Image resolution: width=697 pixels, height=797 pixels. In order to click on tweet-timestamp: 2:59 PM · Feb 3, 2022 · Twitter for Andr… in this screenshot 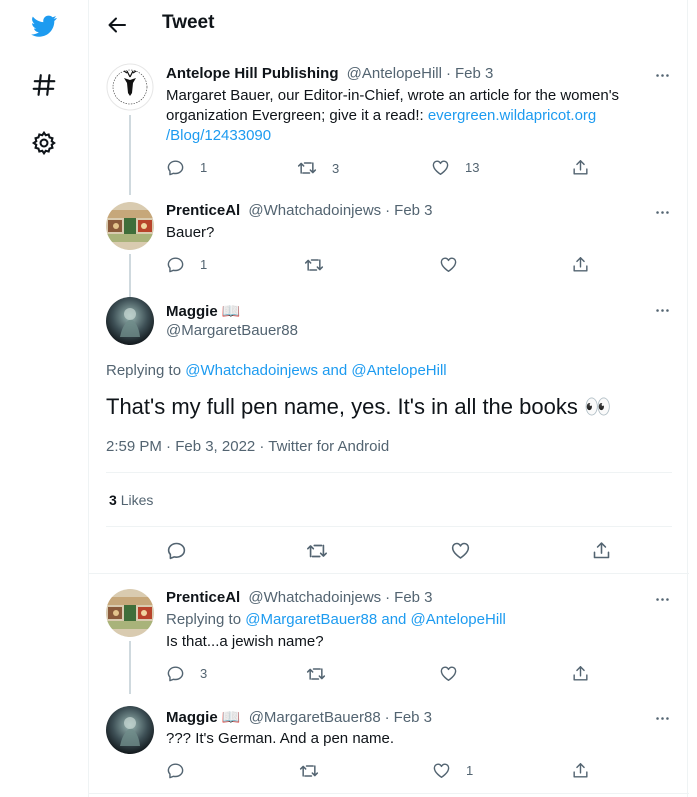, I will do `click(389, 447)`.